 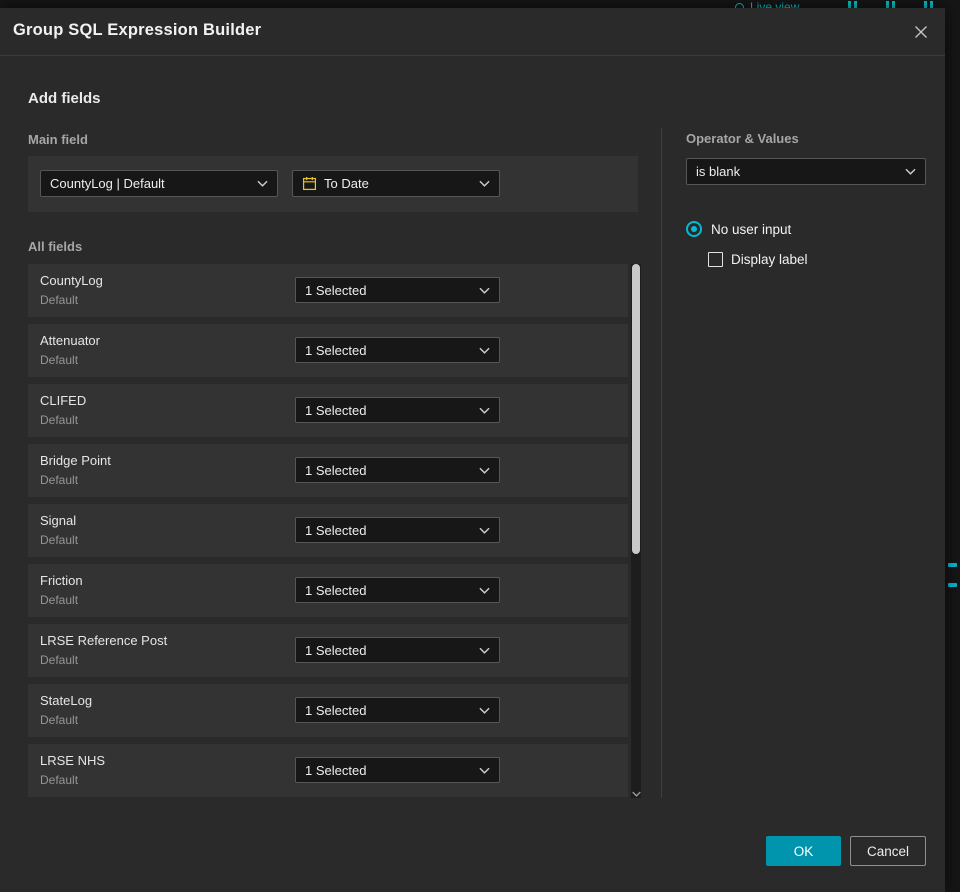 I want to click on field-row: Attenuator Default 1 Selected, so click(x=328, y=350).